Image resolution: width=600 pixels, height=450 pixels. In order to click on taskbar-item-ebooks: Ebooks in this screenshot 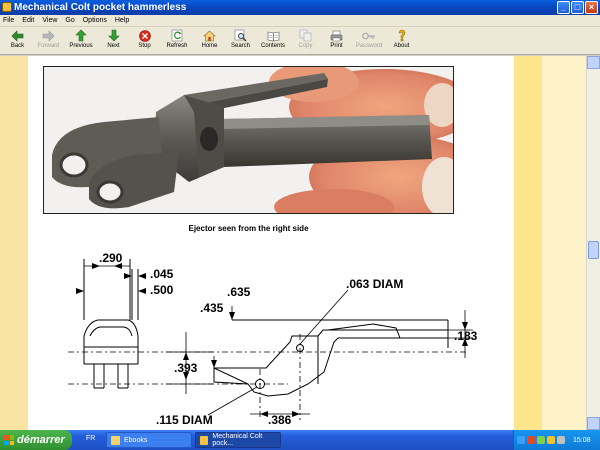, I will do `click(149, 440)`.